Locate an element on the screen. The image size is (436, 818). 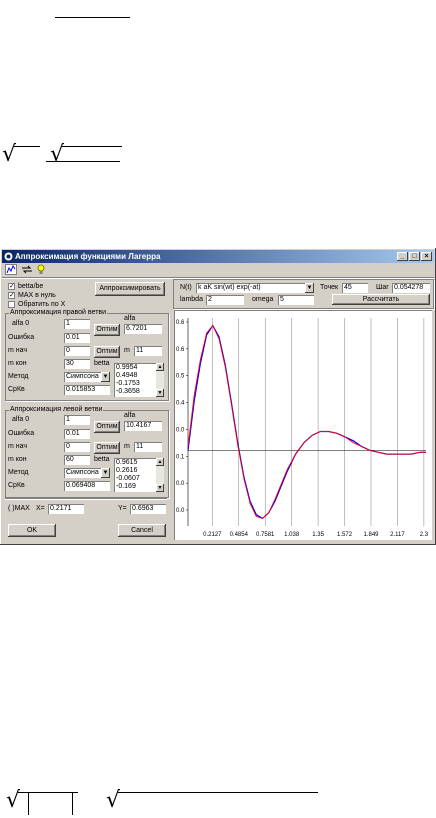
x-tick-label: 1.35 is located at coordinates (318, 535).